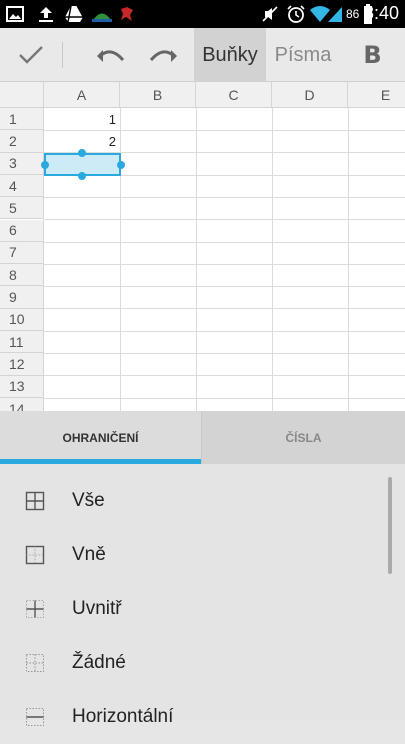 The image size is (405, 744). Describe the element at coordinates (303, 437) in the screenshot. I see `tab-numbers: ČÍSLA` at that location.